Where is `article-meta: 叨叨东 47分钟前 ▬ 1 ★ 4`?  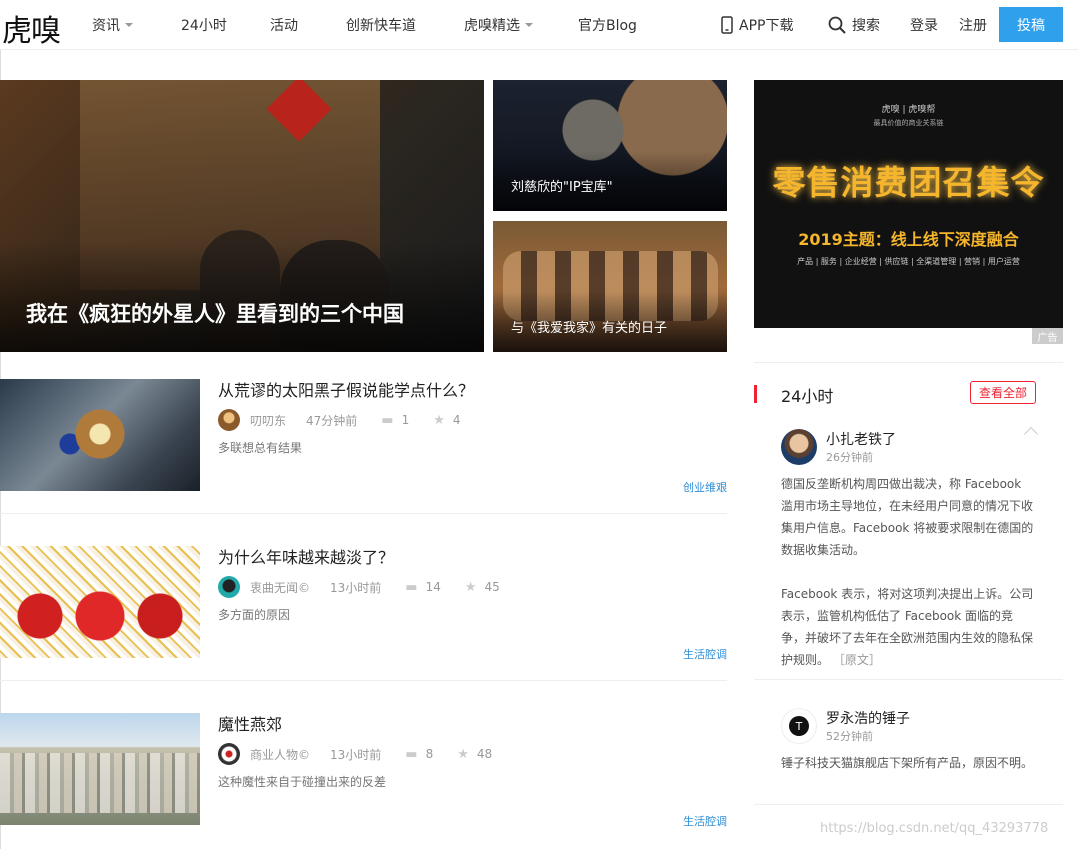 article-meta: 叨叨东 47分钟前 ▬ 1 ★ 4 is located at coordinates (339, 420).